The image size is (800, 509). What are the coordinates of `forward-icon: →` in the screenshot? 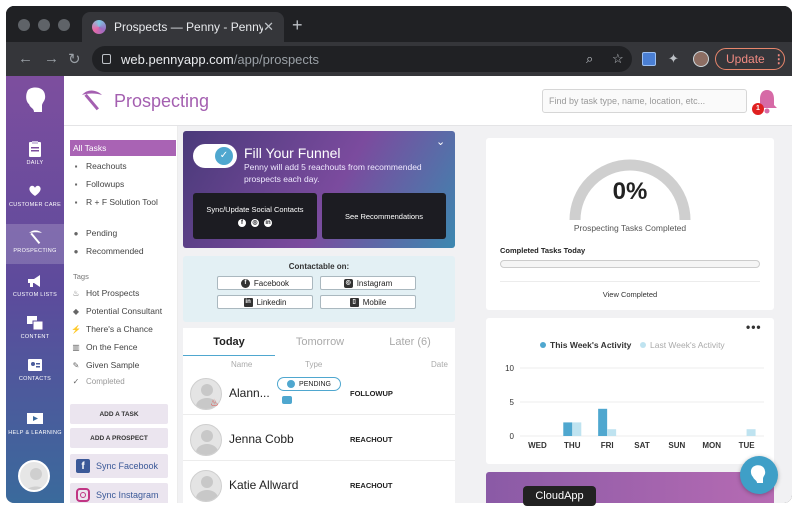 It's located at (51, 58).